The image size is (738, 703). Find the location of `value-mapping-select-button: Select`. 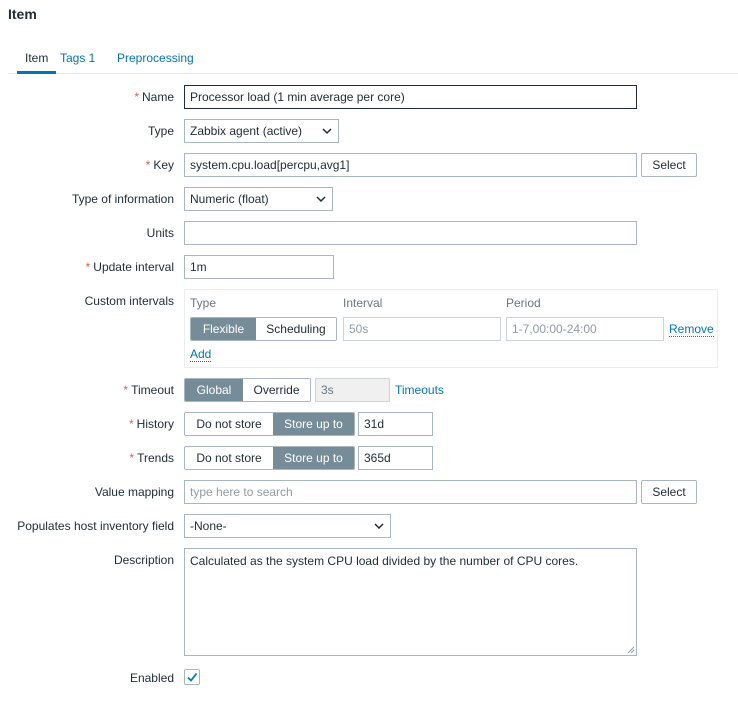

value-mapping-select-button: Select is located at coordinates (669, 492).